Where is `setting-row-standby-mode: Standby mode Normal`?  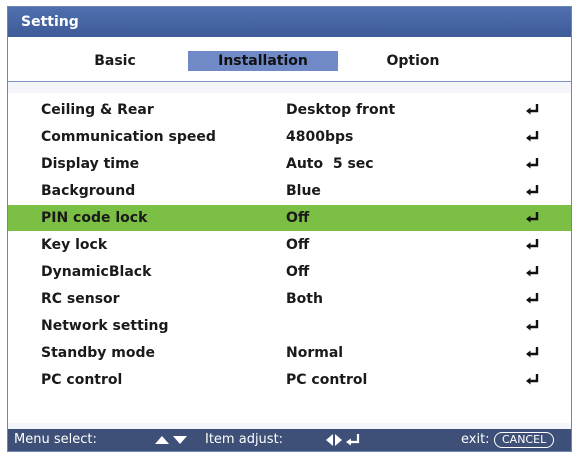 setting-row-standby-mode: Standby mode Normal is located at coordinates (289, 353).